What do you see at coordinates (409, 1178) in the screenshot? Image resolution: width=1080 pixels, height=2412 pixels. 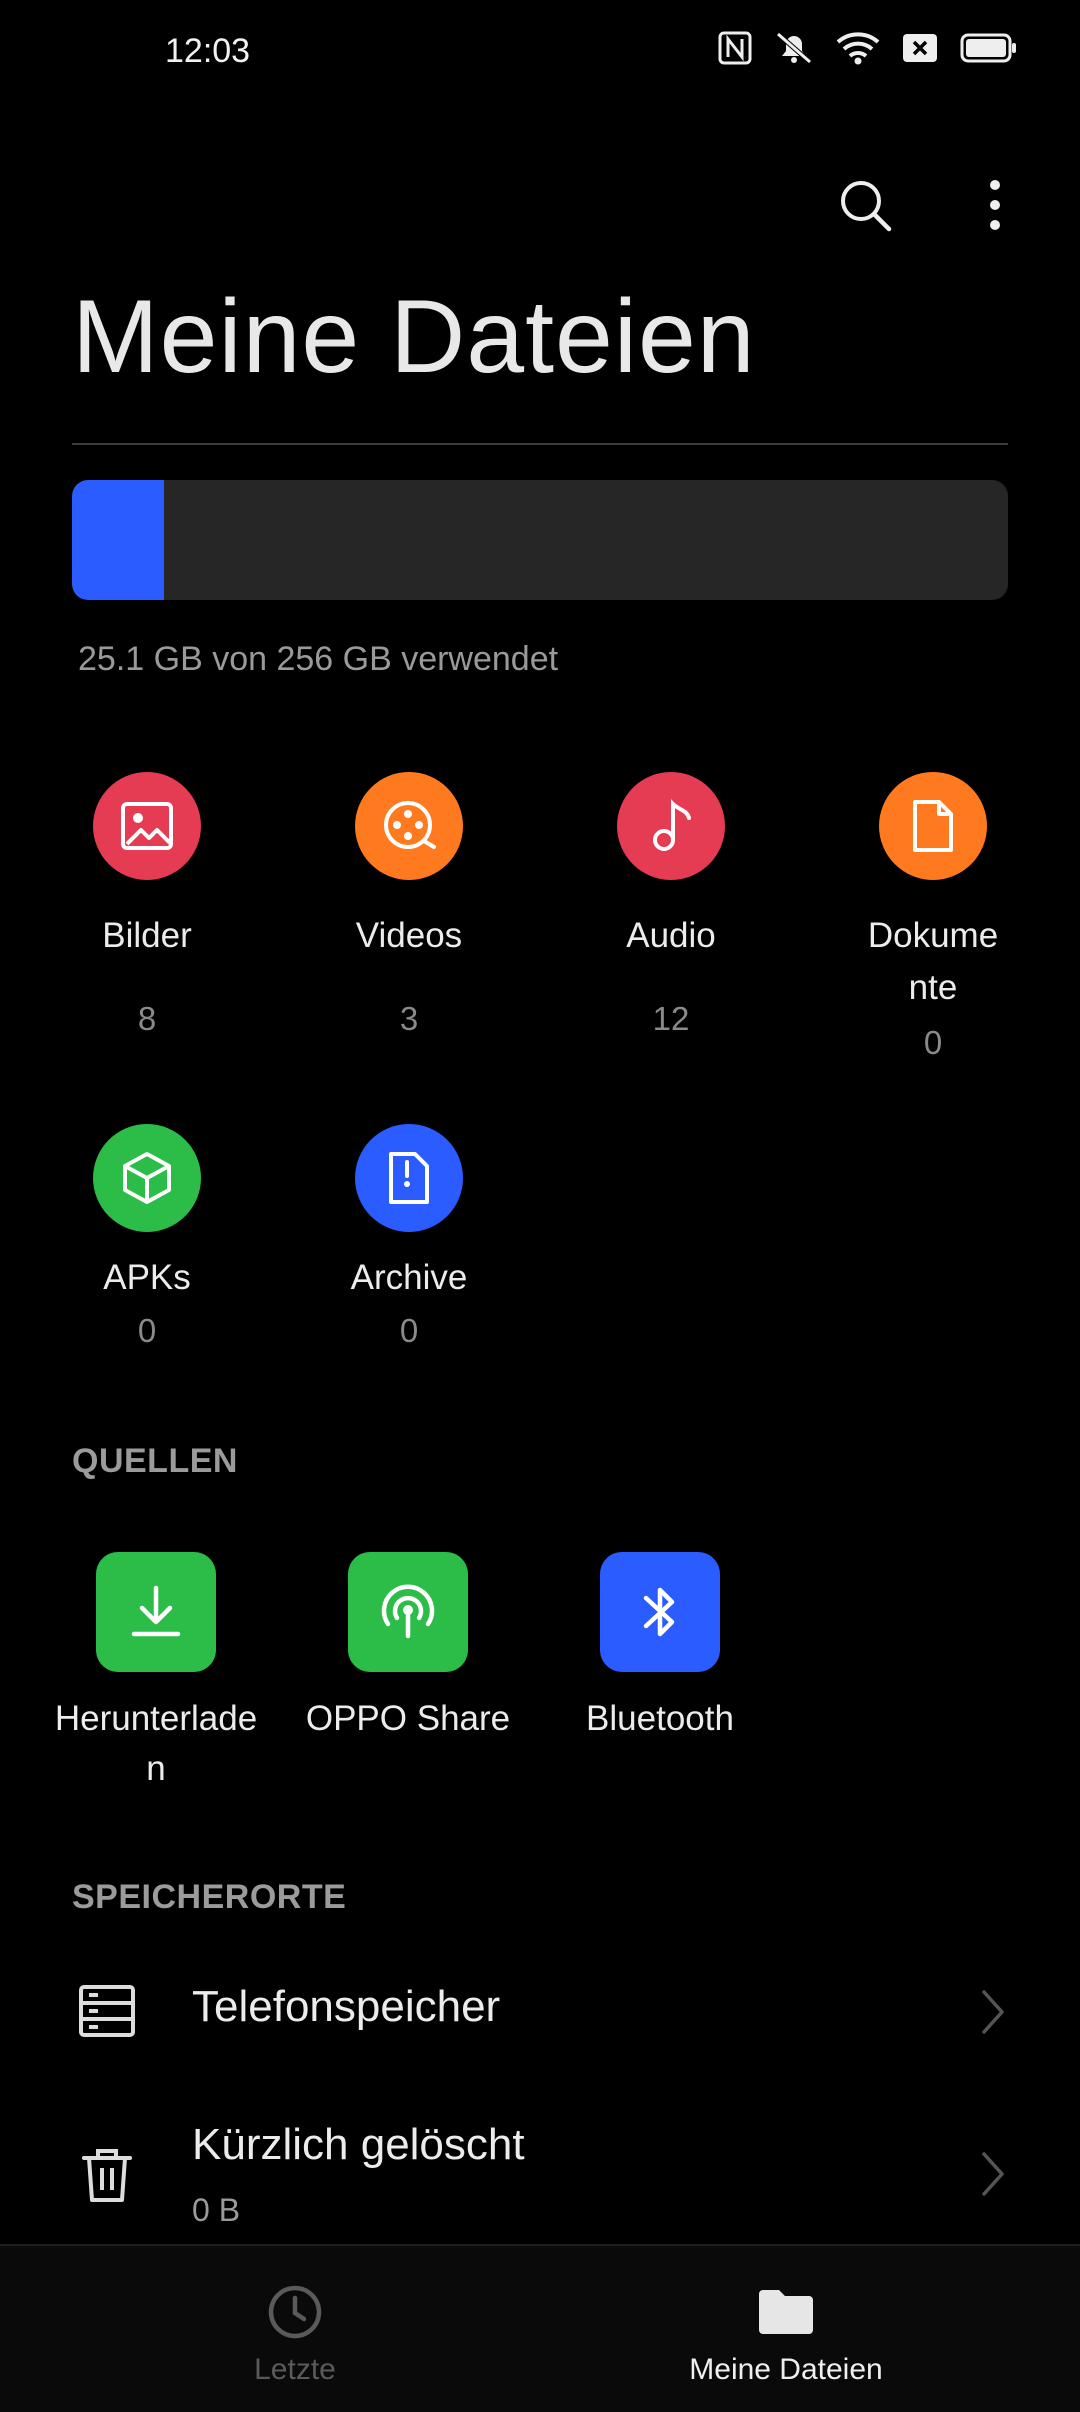 I see `archive-icon` at bounding box center [409, 1178].